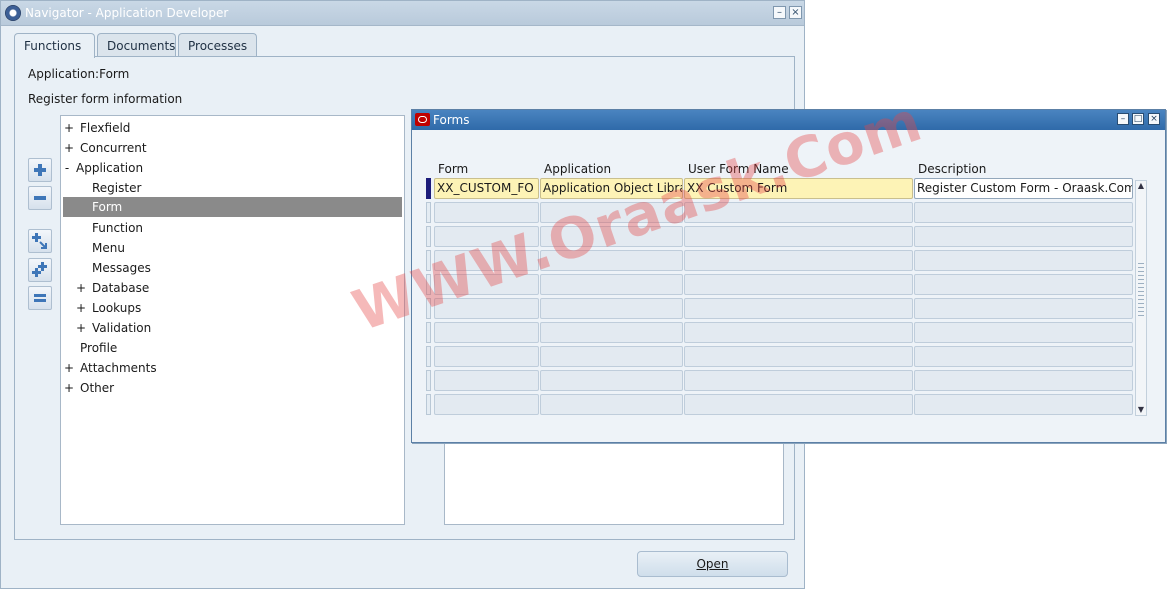  Describe the element at coordinates (232, 288) in the screenshot. I see `tree-item-database: + Database` at that location.